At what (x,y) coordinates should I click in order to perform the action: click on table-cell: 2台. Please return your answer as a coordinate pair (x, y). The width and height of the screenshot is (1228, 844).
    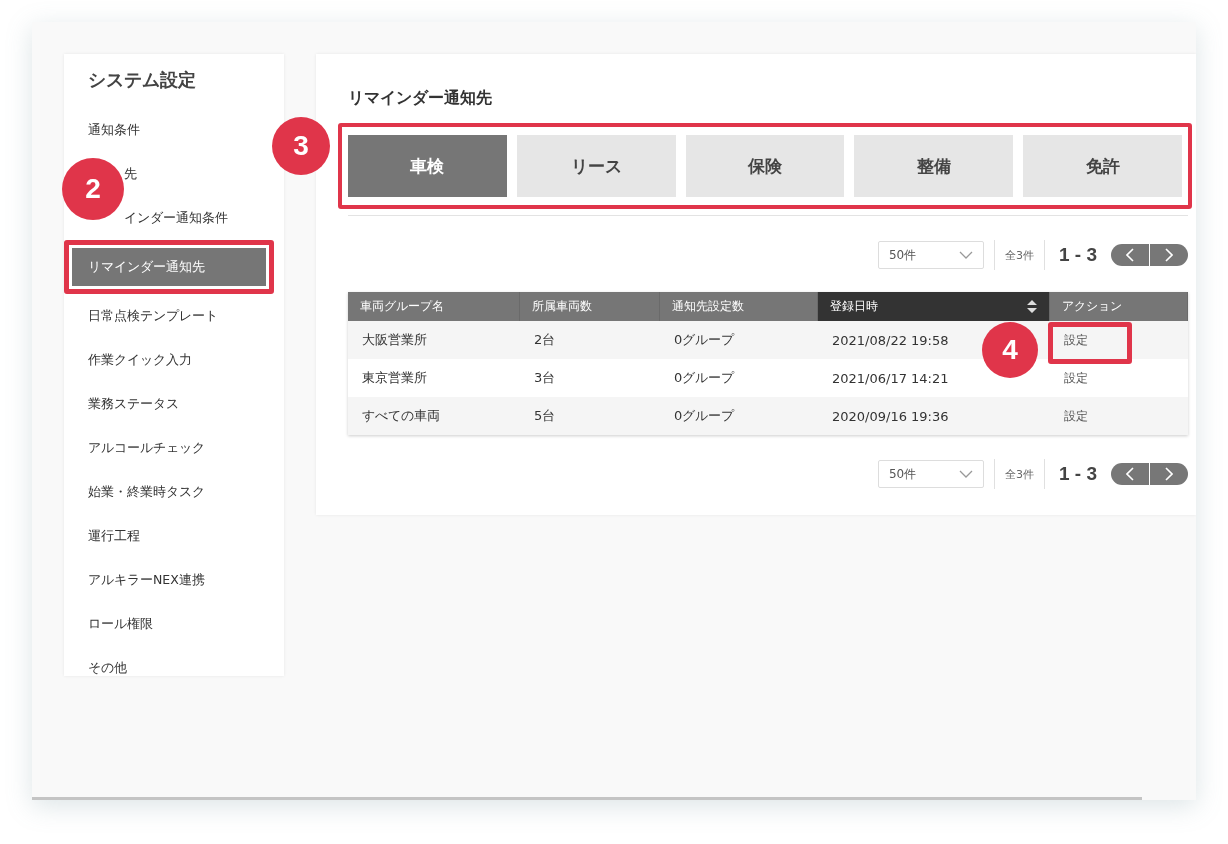
    Looking at the image, I should click on (545, 339).